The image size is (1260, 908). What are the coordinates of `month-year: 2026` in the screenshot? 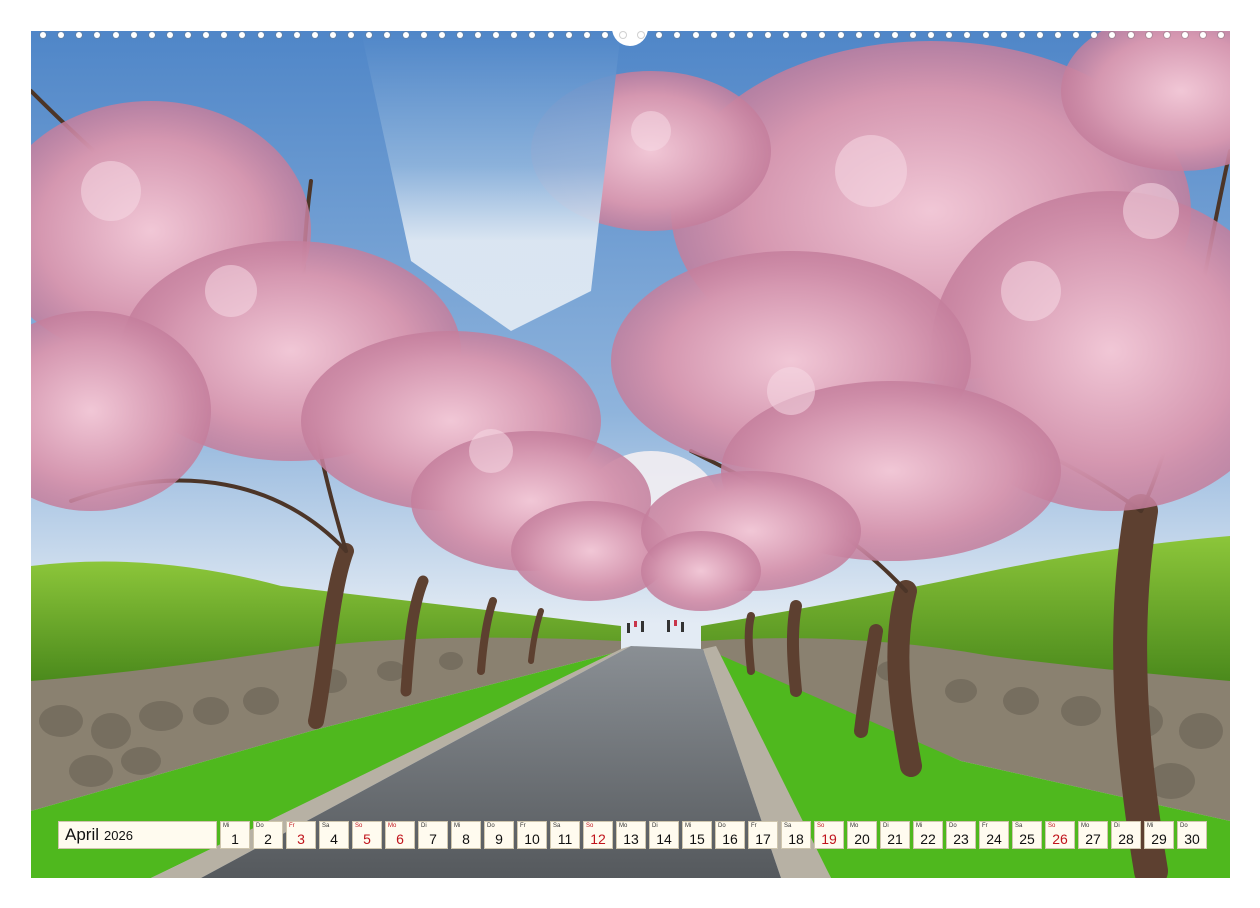 It's located at (118, 835).